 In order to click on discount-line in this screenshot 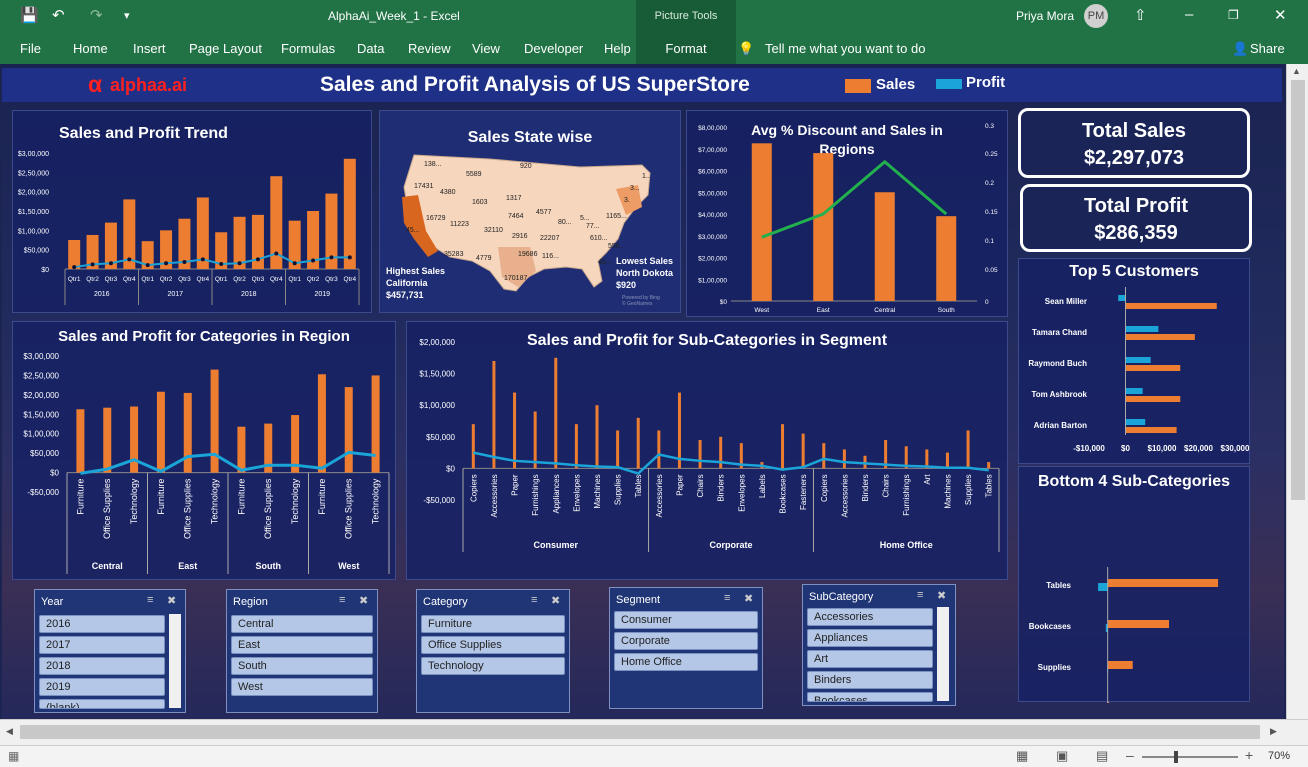, I will do `click(854, 199)`.